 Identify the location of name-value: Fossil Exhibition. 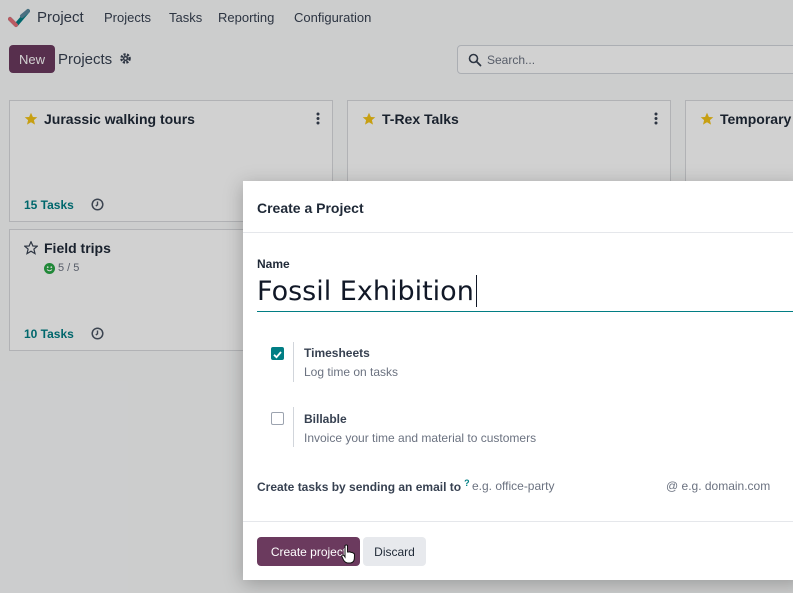
(367, 291).